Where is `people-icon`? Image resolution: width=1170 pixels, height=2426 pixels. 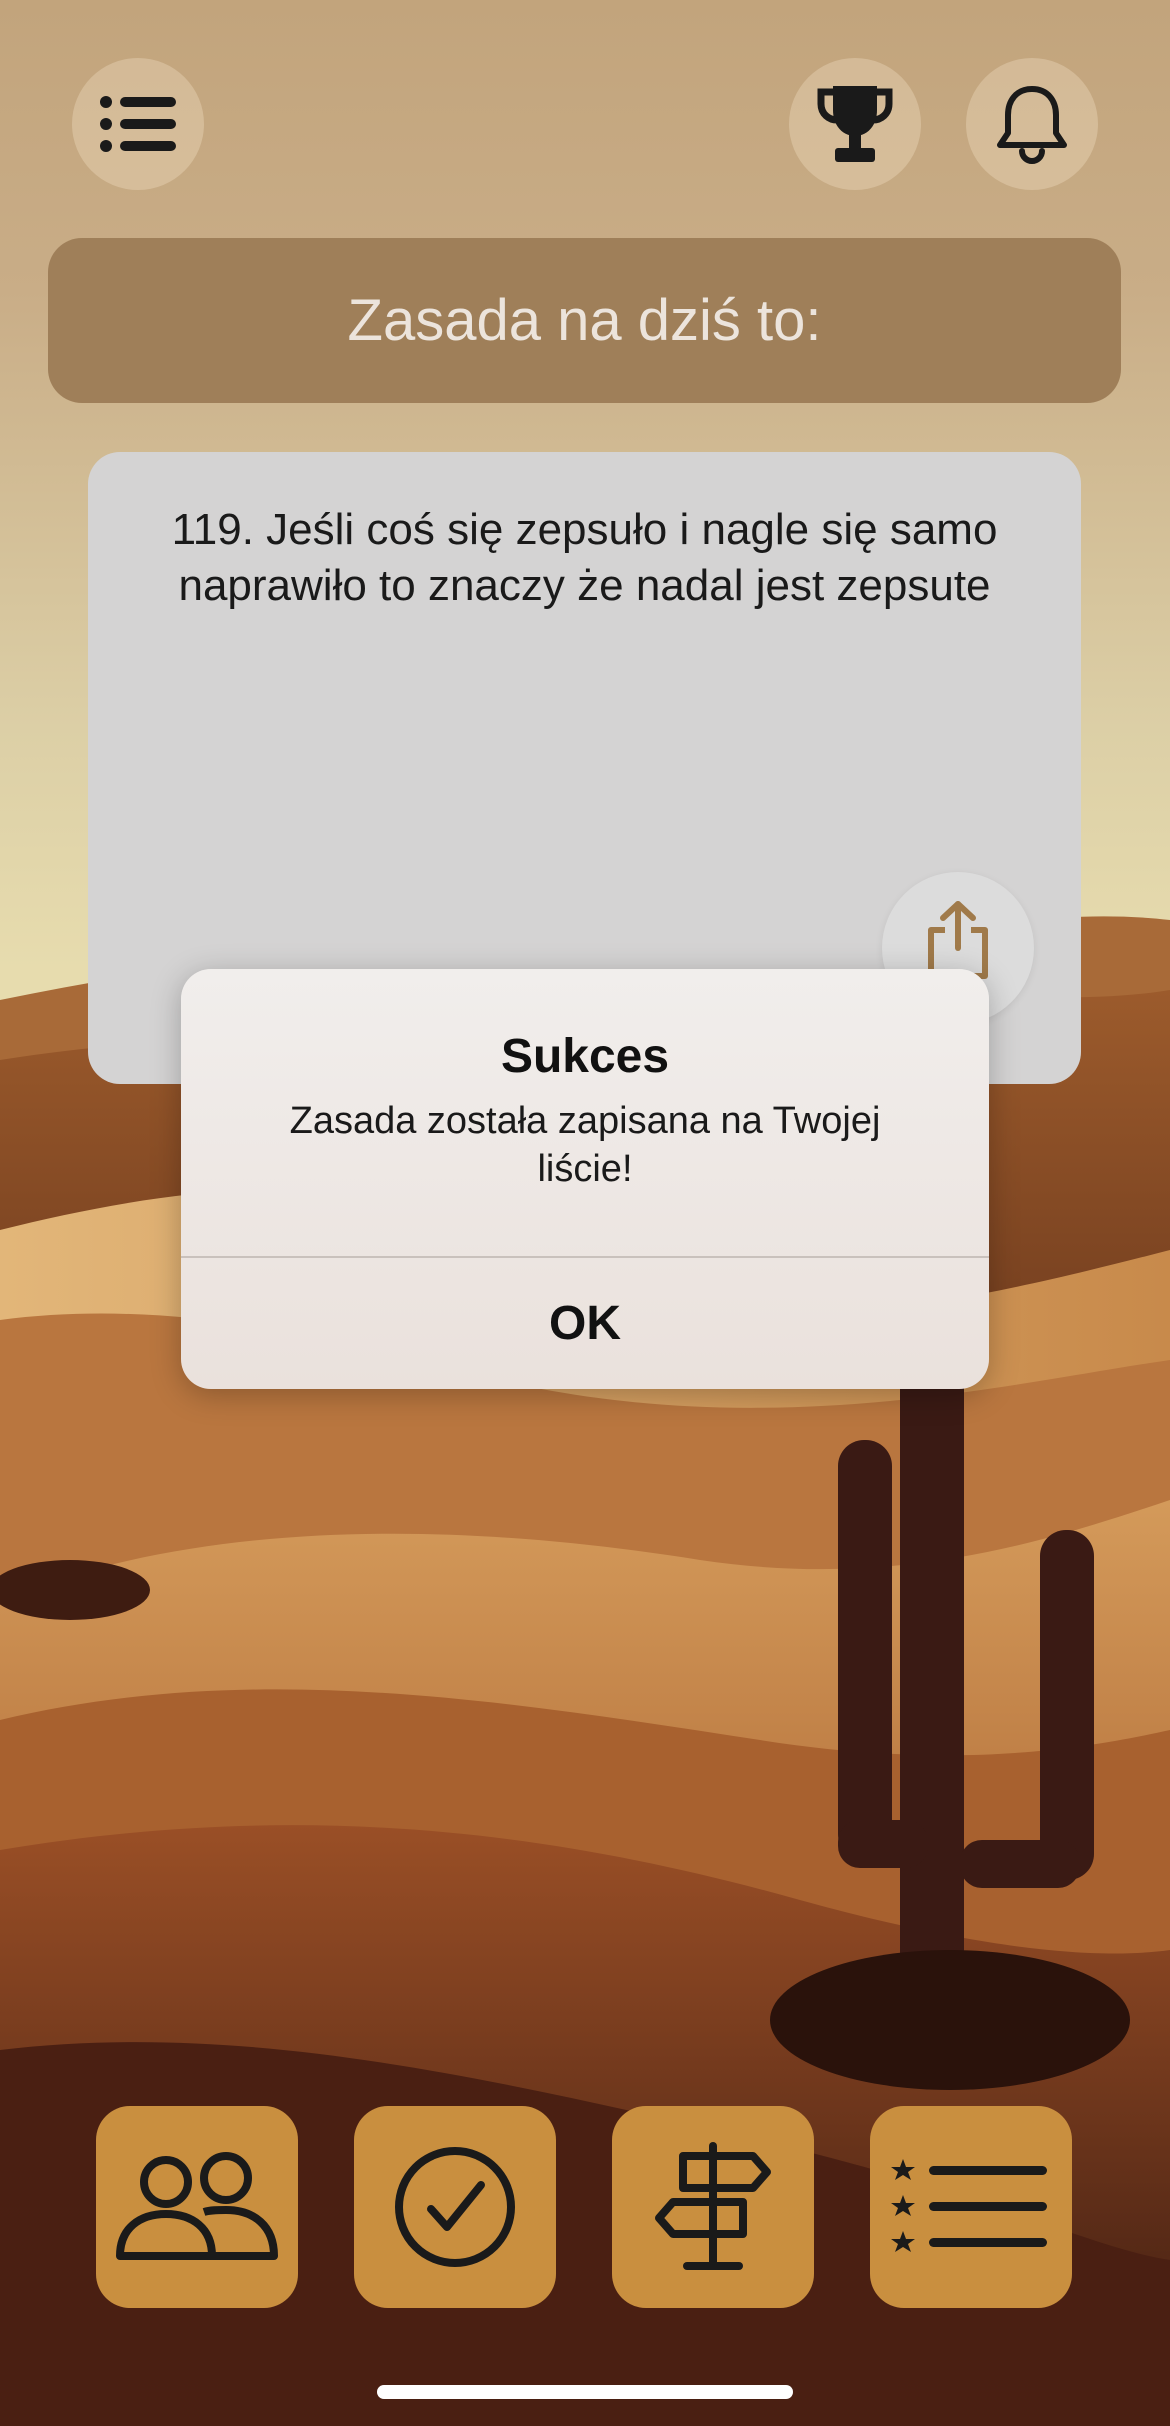
people-icon is located at coordinates (197, 2206).